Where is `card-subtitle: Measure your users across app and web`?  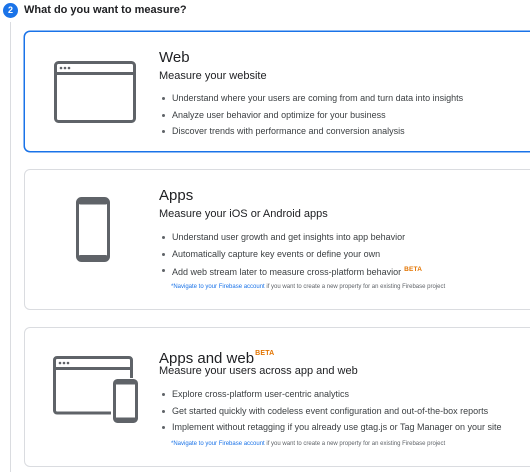
card-subtitle: Measure your users across app and web is located at coordinates (258, 371).